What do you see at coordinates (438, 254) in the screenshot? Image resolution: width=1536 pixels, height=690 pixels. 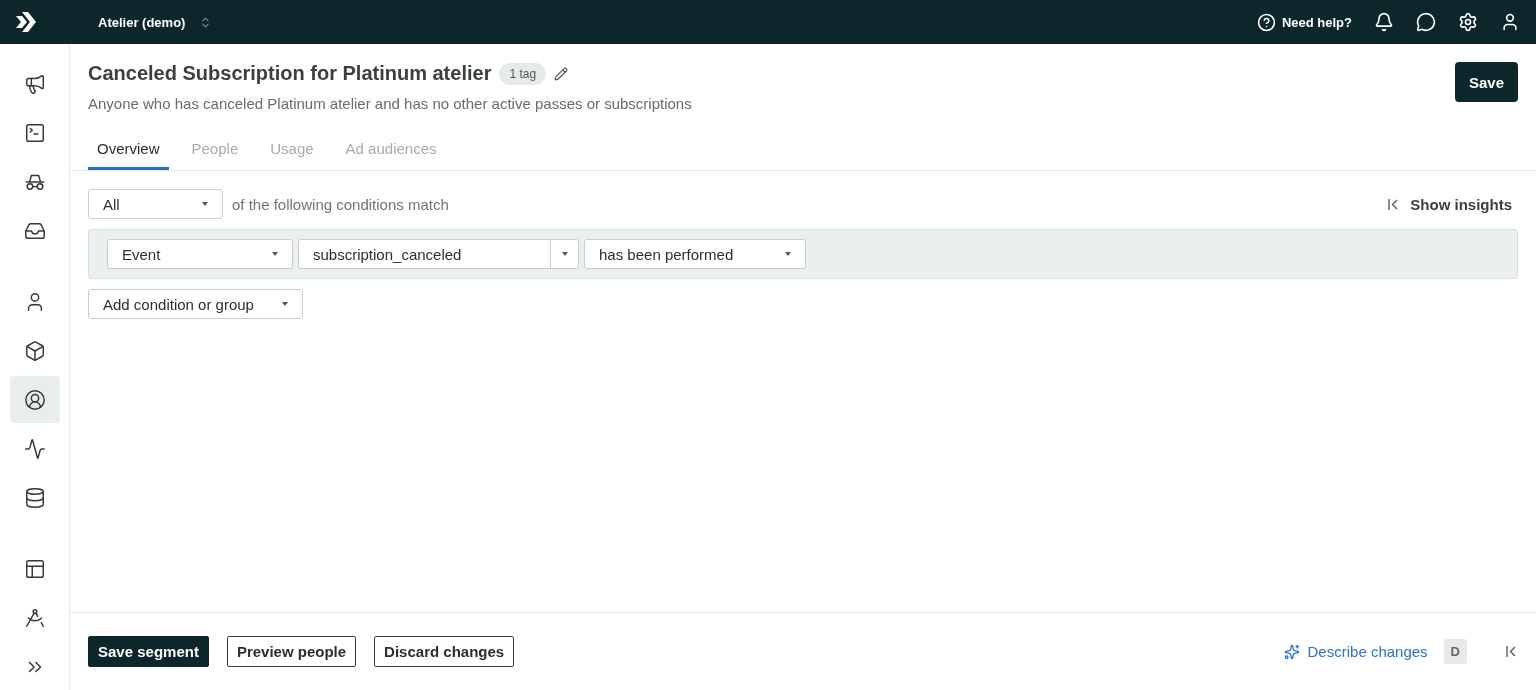 I see `event-combobox: subscription_canceled` at bounding box center [438, 254].